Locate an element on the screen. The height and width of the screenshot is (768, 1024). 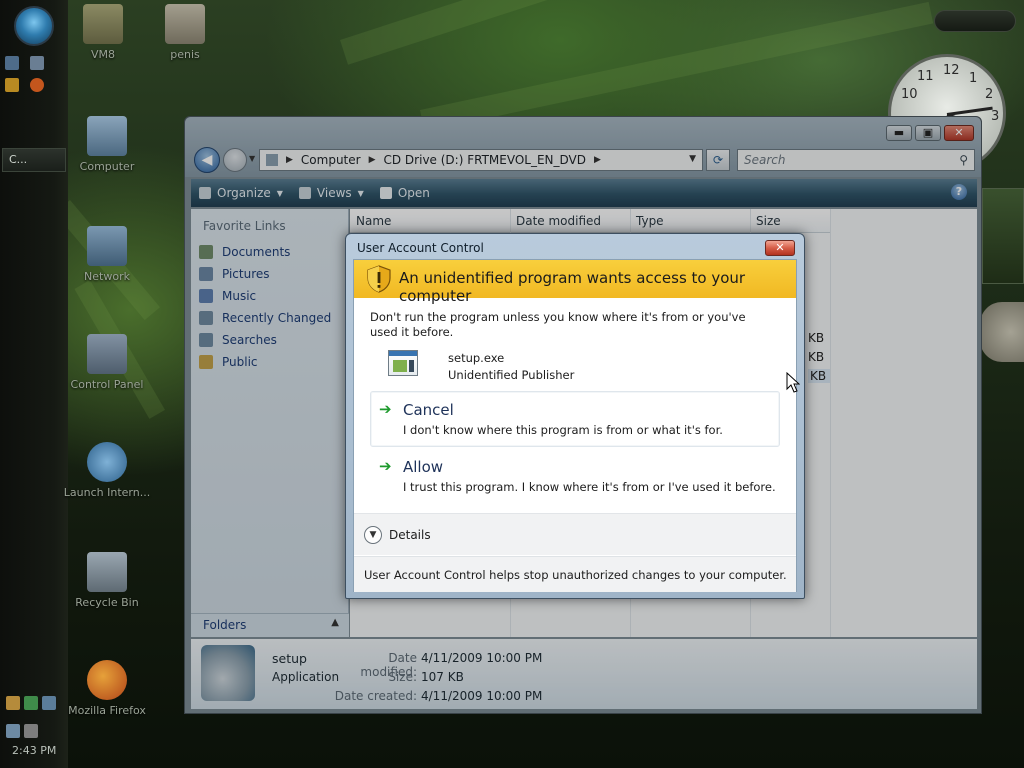
command-bar: Organize ▼ Views ▼ Open ? is located at coordinates (584, 193).